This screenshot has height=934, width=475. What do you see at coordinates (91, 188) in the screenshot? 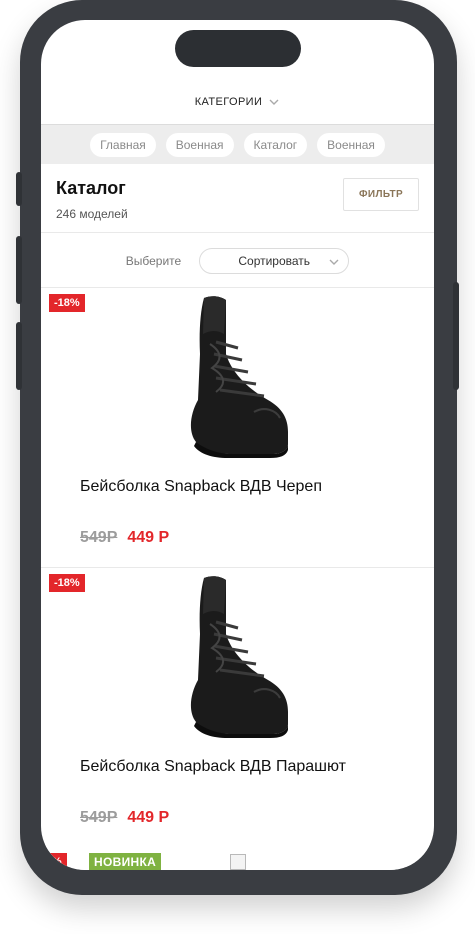
I see `page-title: Каталог` at bounding box center [91, 188].